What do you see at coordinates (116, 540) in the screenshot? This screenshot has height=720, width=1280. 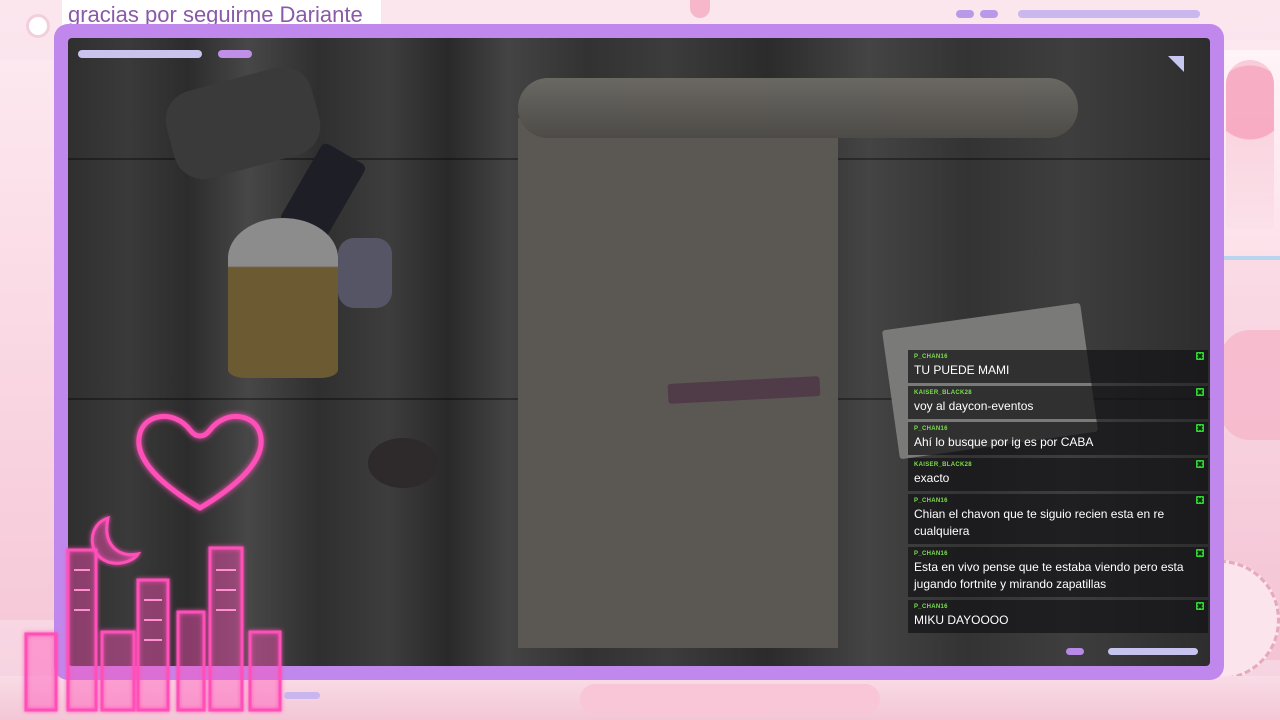 I see `neon-moon-icon` at bounding box center [116, 540].